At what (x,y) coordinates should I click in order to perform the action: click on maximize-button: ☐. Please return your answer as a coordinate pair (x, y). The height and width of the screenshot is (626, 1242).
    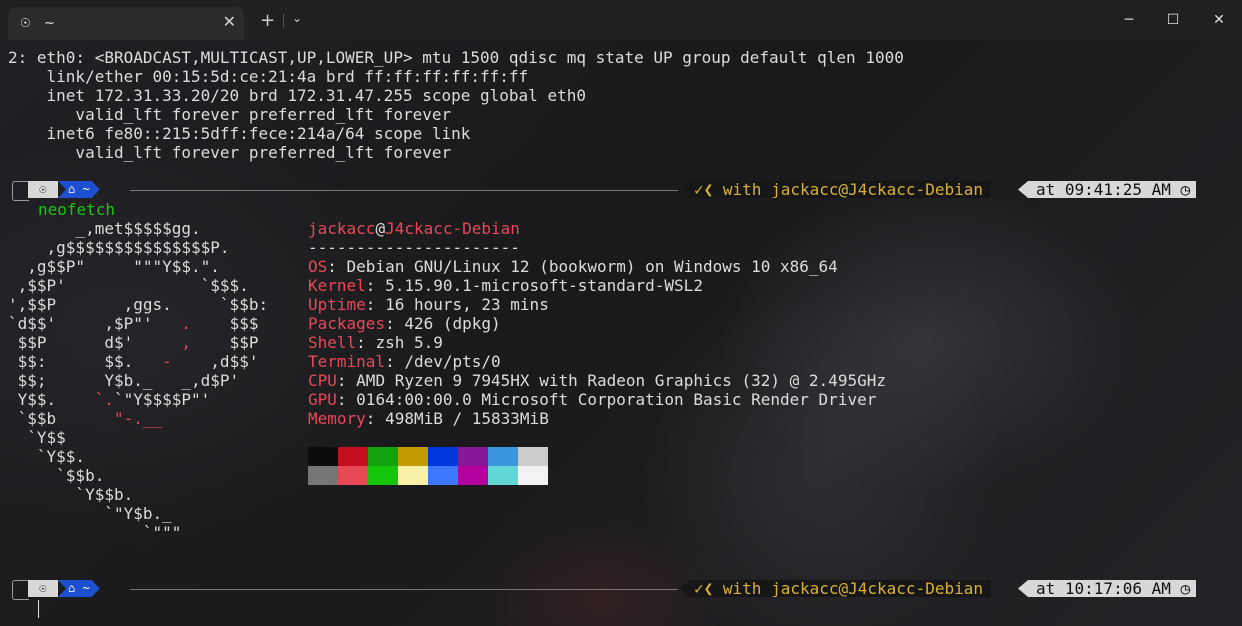
    Looking at the image, I should click on (1173, 20).